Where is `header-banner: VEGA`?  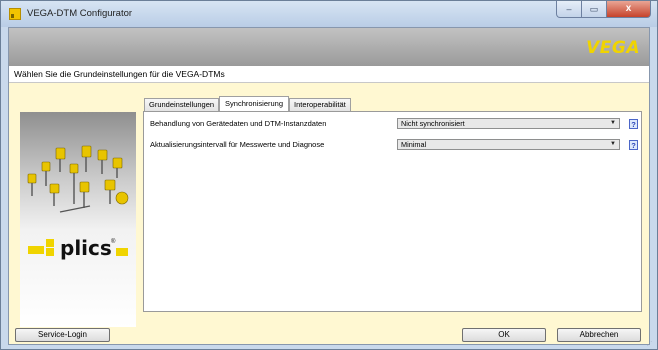 header-banner: VEGA is located at coordinates (329, 47).